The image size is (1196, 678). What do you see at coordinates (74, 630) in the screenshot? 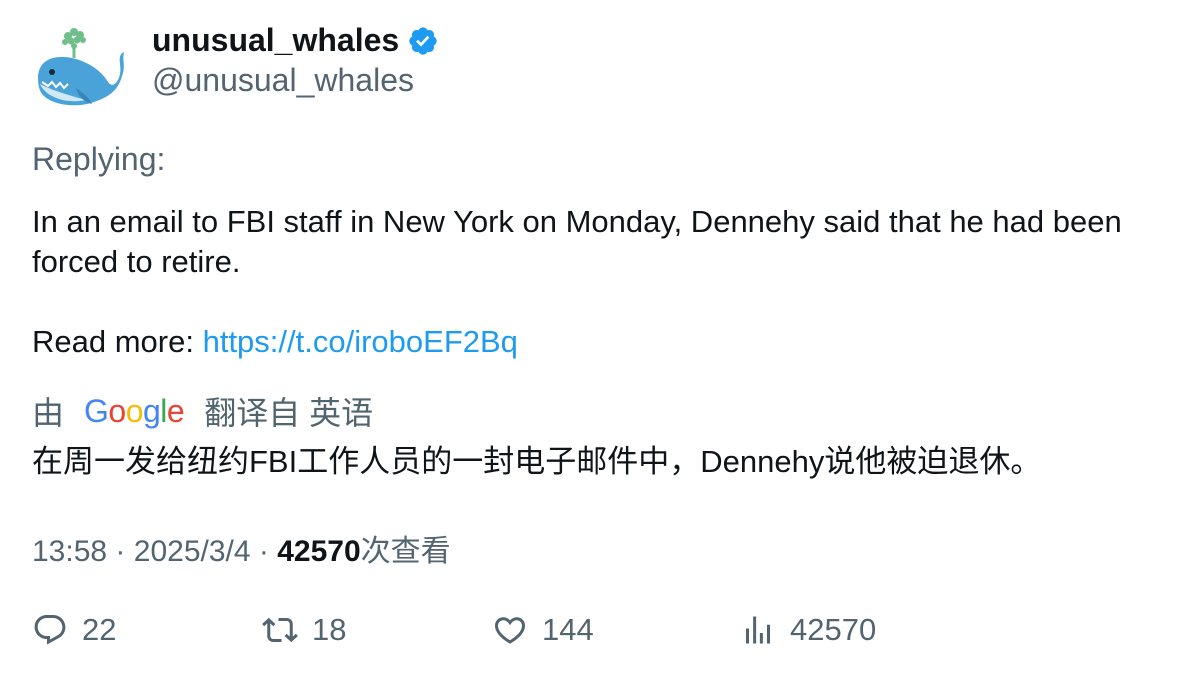
I see `reply-button: 22` at bounding box center [74, 630].